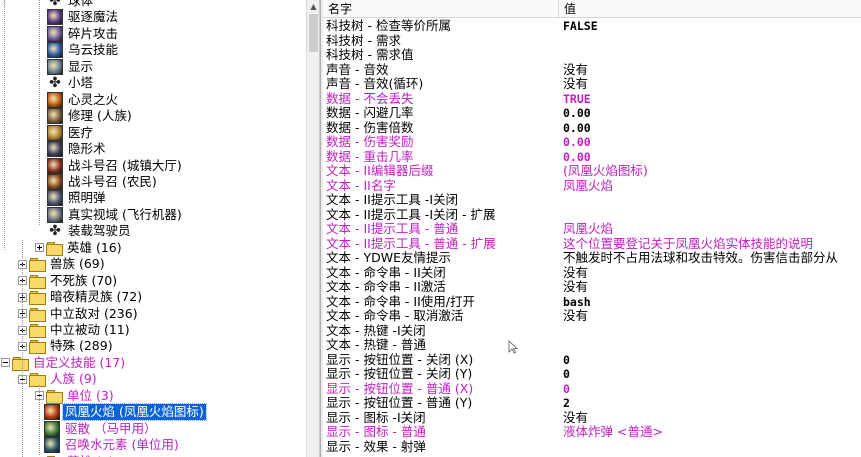  What do you see at coordinates (592, 316) in the screenshot?
I see `property-row: 文本 - 命令串 - 取消激活 没有` at bounding box center [592, 316].